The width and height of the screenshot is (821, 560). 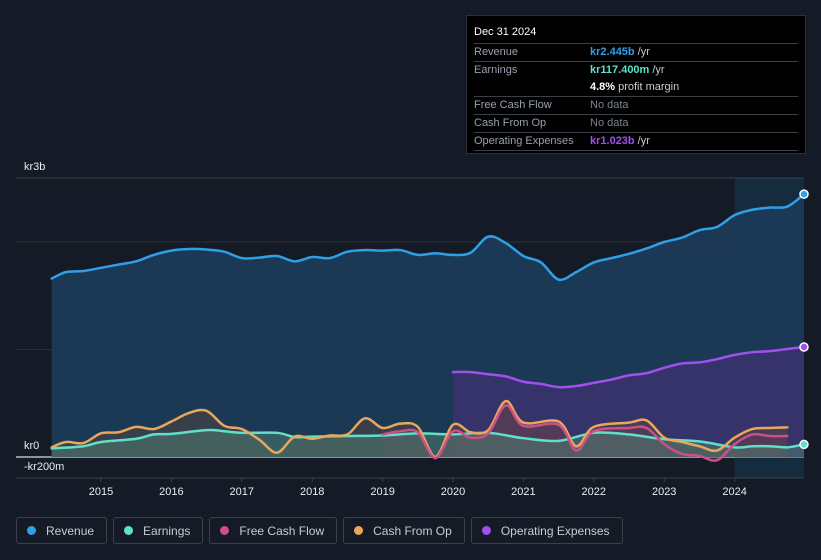 I want to click on x-tick-label: 2017, so click(x=242, y=492).